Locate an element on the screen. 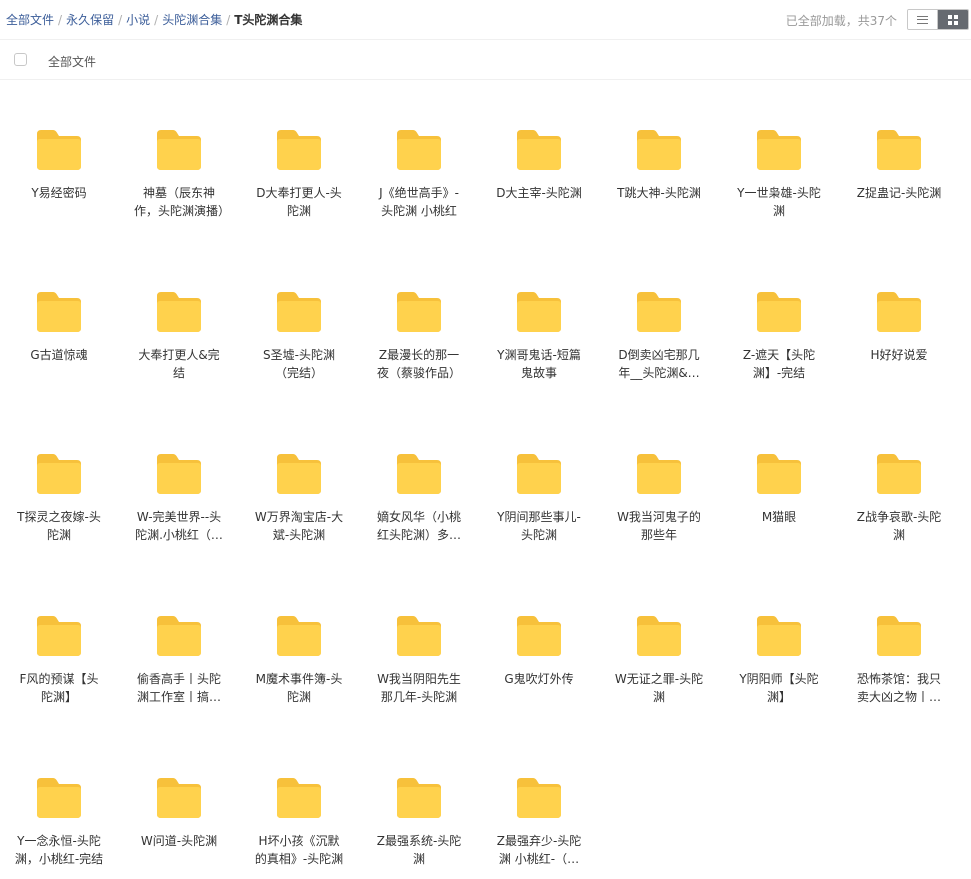 This screenshot has width=971, height=879. breadcrumb: 全部文件 / 永久保留 / 小说 / 头陀渊合集 / T头陀渊合集 is located at coordinates (154, 19).